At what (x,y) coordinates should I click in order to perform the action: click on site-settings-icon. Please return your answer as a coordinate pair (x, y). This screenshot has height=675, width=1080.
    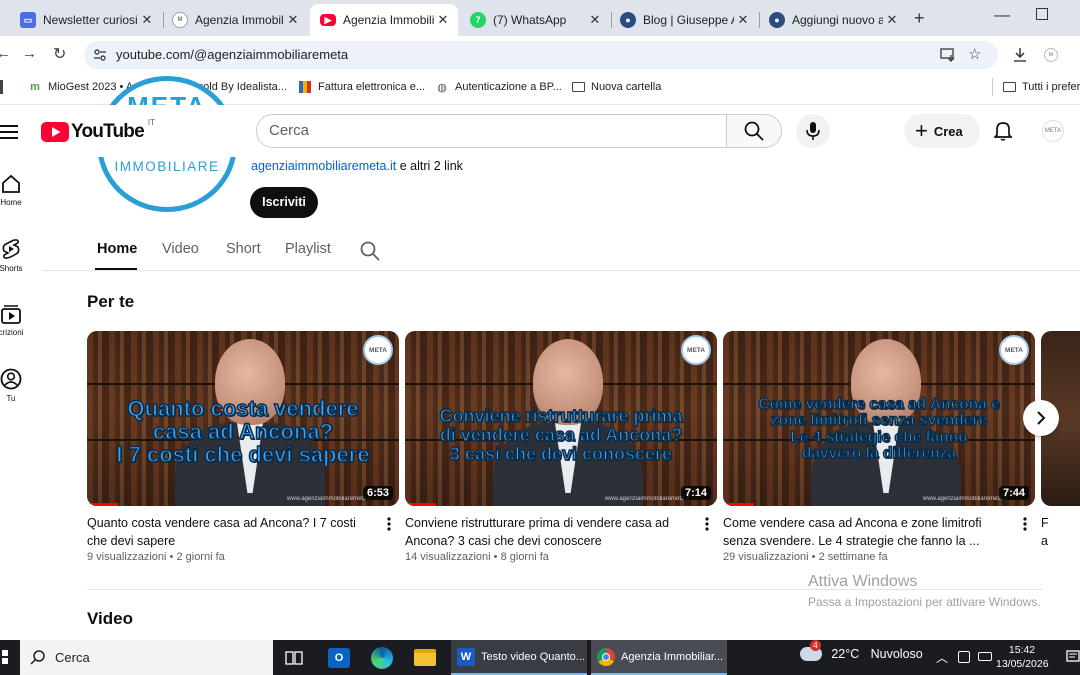
    Looking at the image, I should click on (100, 55).